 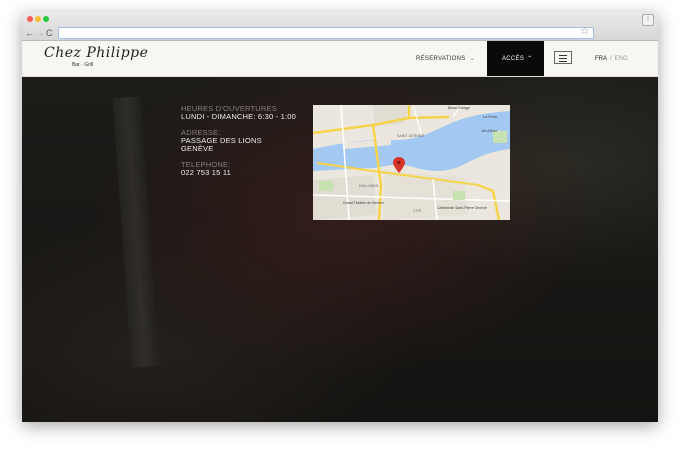 What do you see at coordinates (326, 32) in the screenshot?
I see `address-bar: ☆` at bounding box center [326, 32].